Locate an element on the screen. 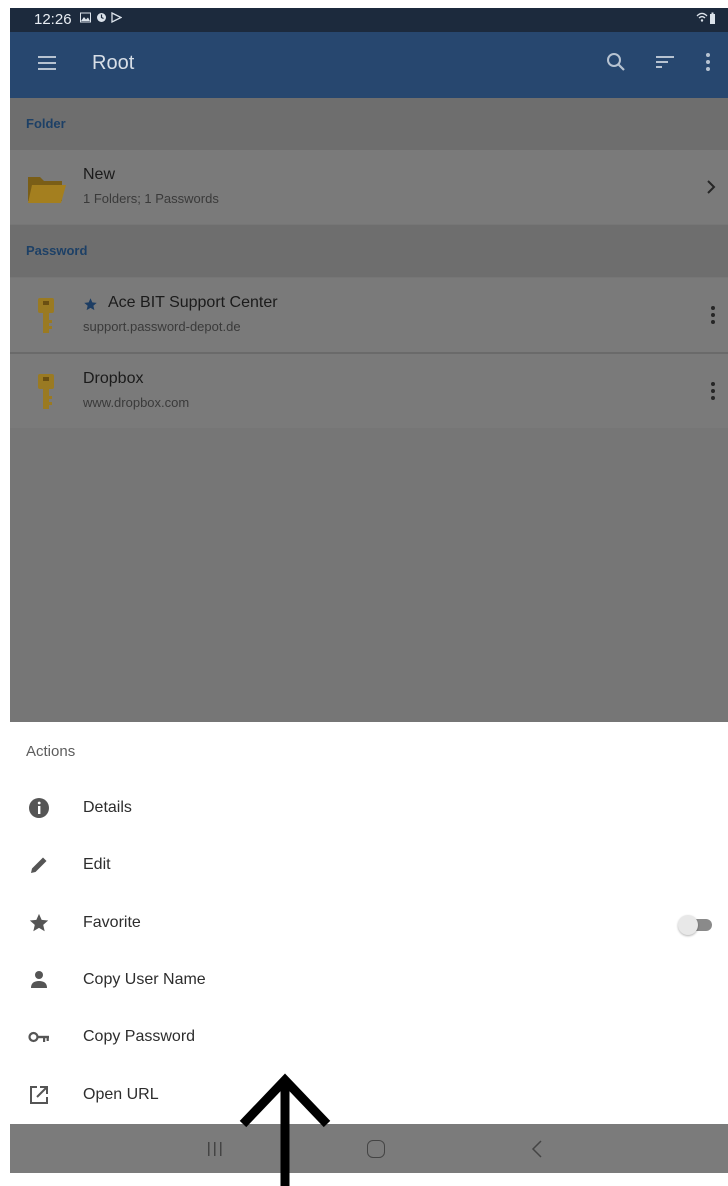 This screenshot has width=728, height=1186. hamburger-menu-icon is located at coordinates (47, 63).